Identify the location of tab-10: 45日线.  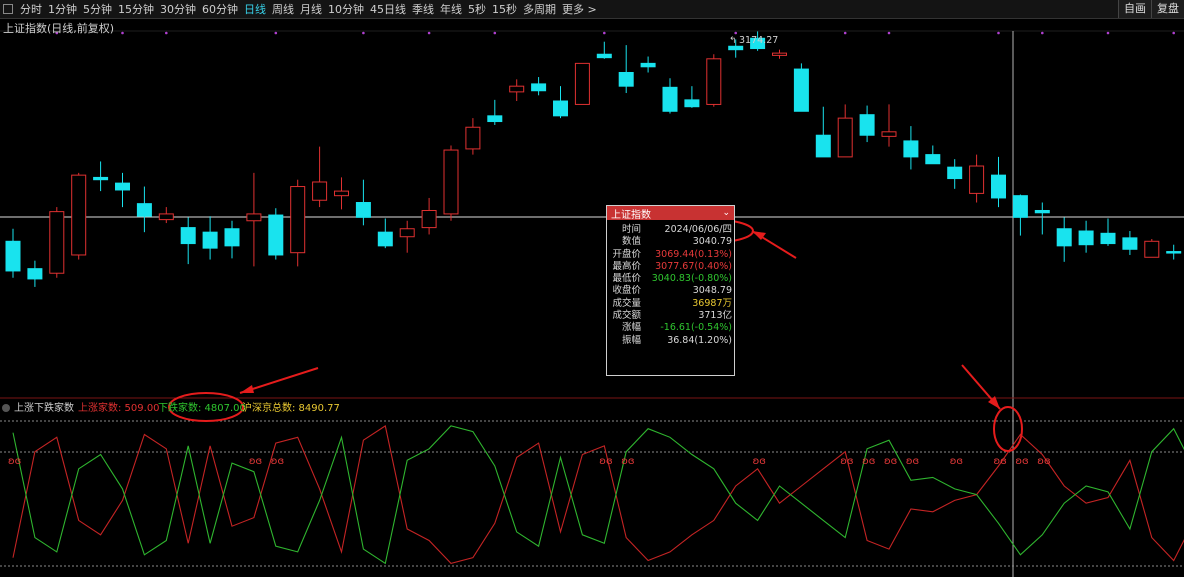
(388, 9).